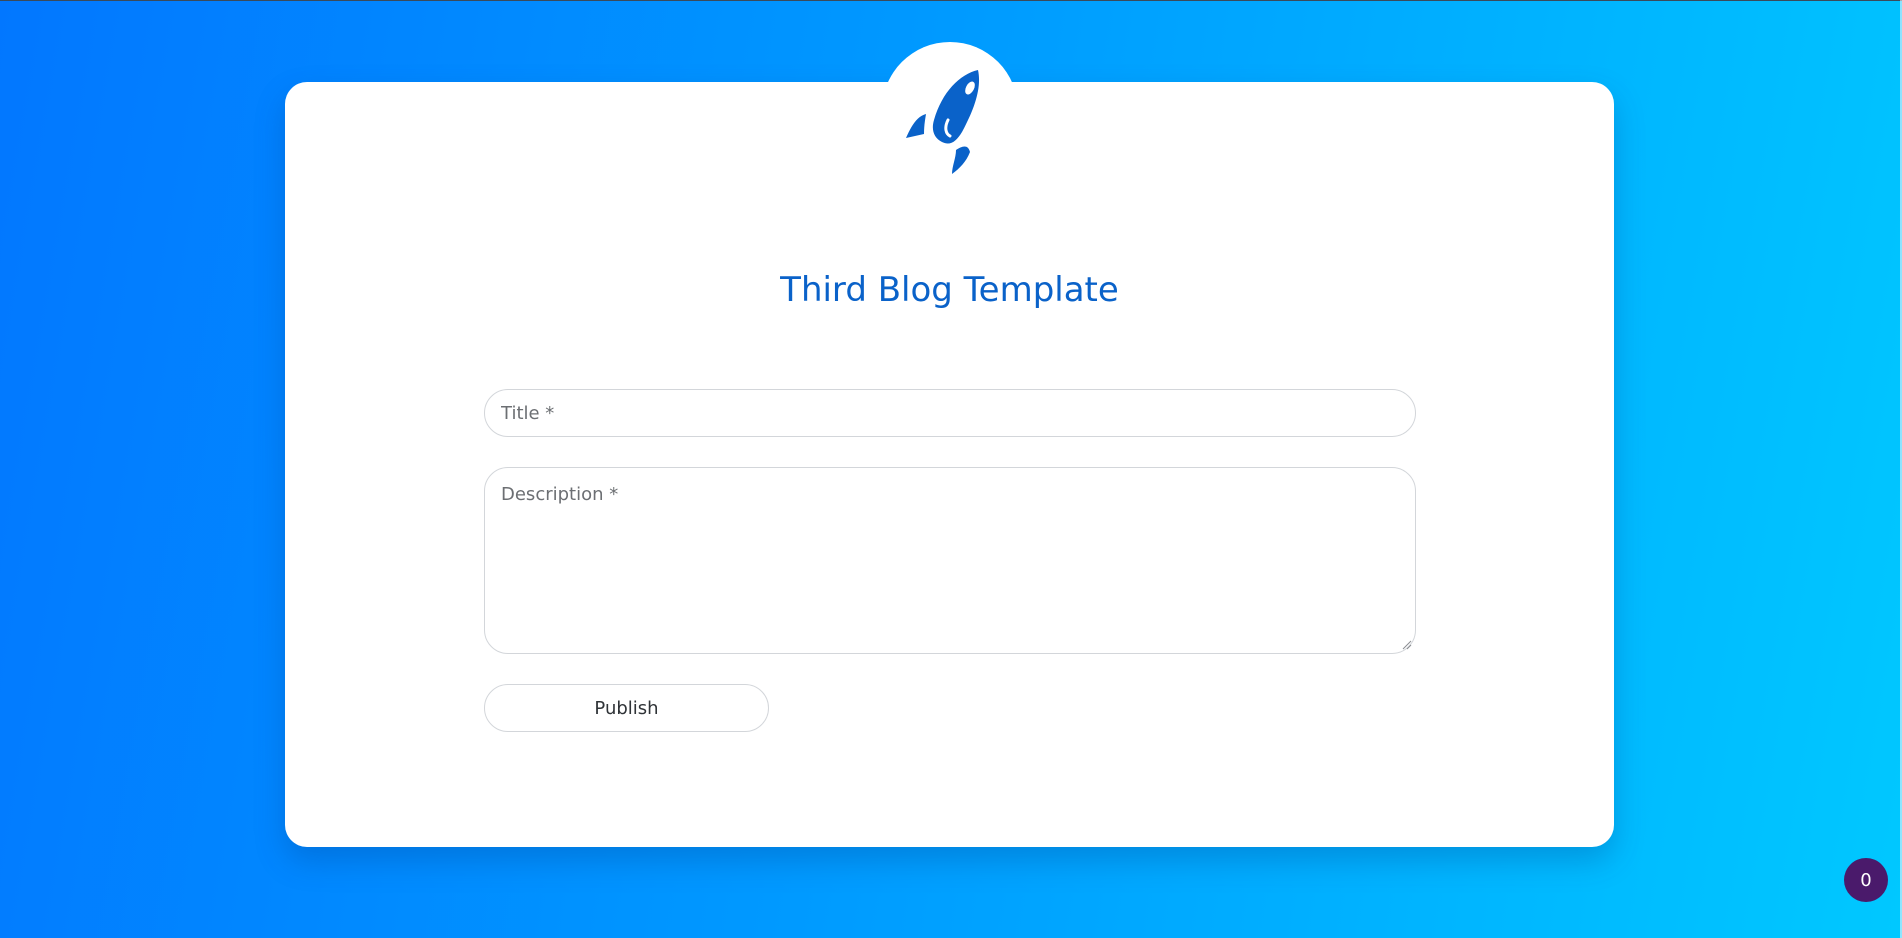  I want to click on title-input, so click(950, 413).